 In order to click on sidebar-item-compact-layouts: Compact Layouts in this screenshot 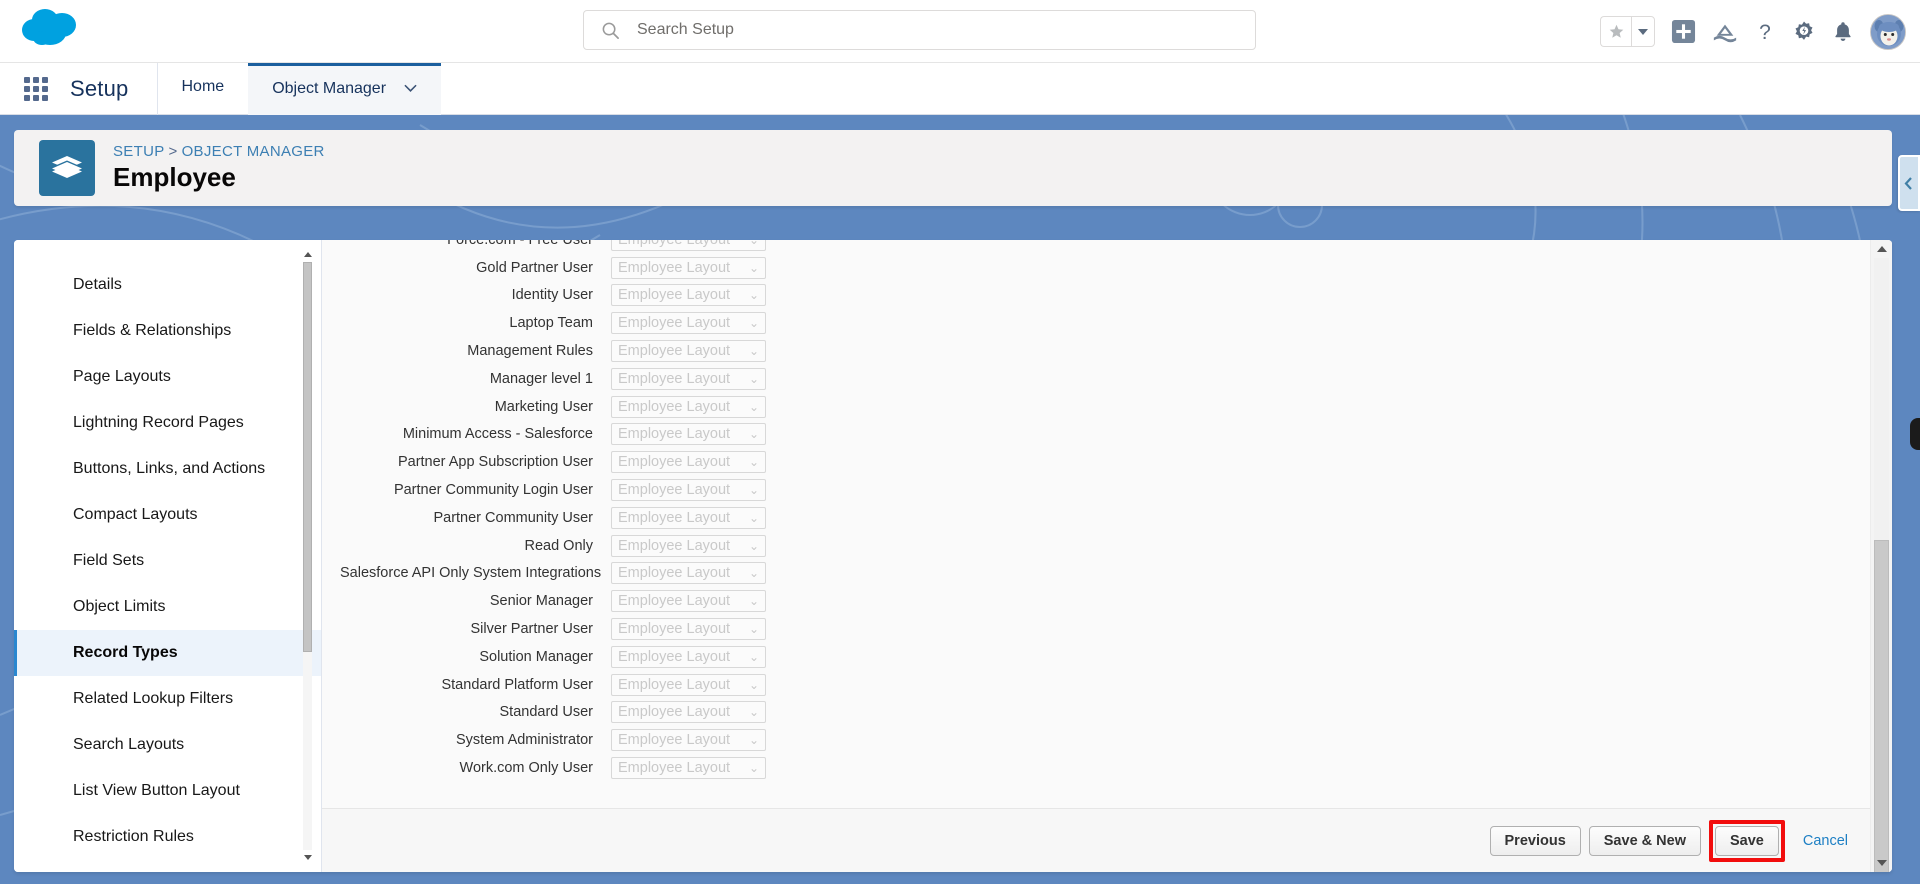, I will do `click(167, 515)`.